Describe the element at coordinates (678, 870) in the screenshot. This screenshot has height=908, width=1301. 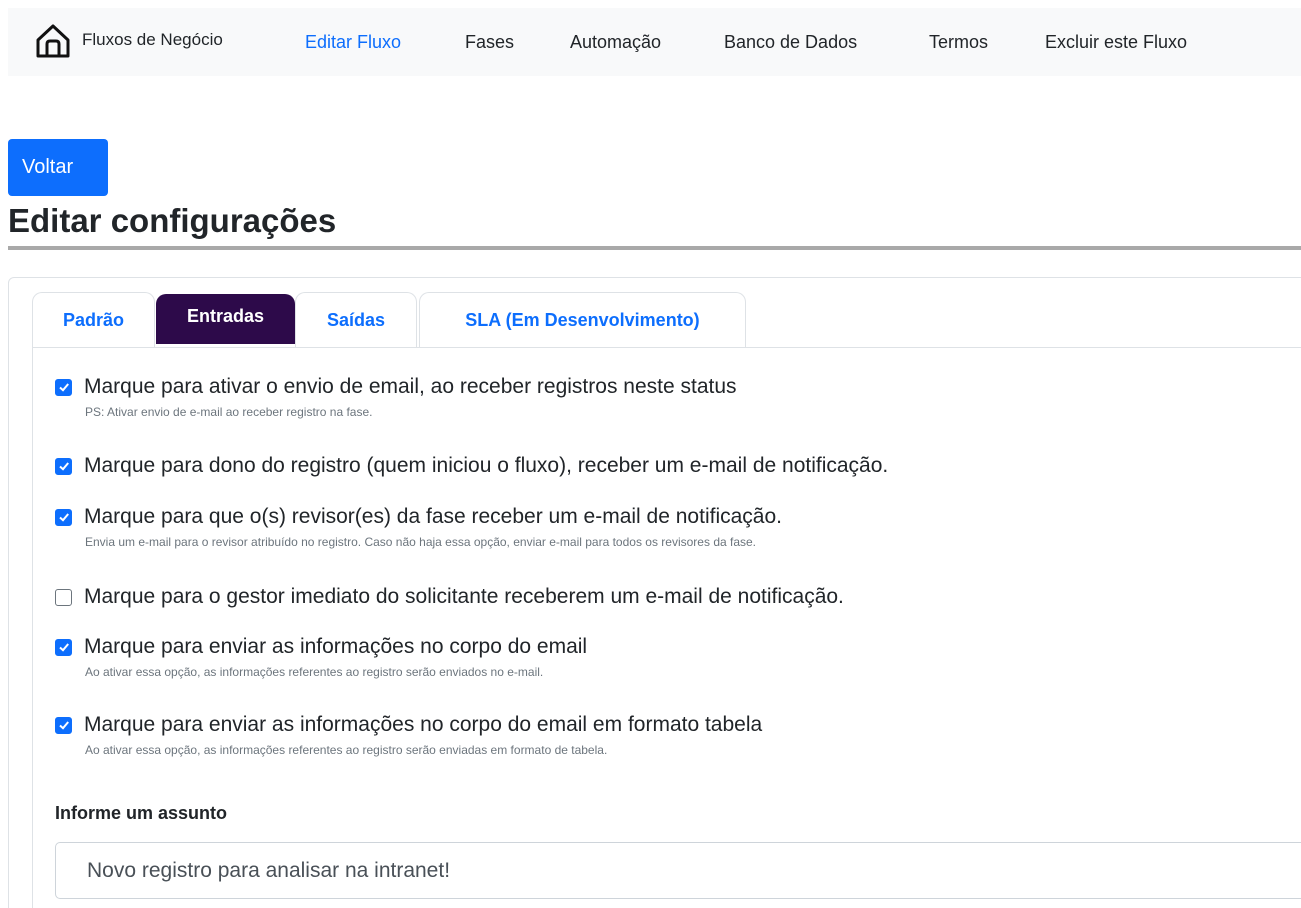
I see `subject-input` at that location.